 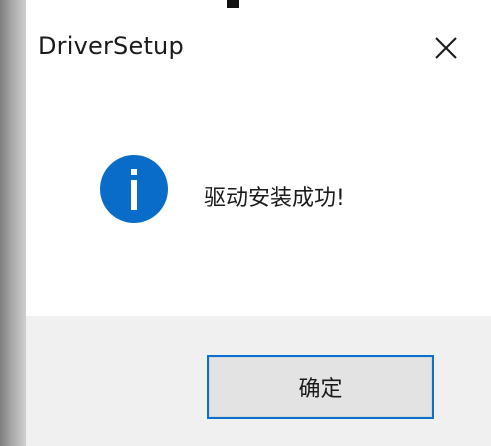 I want to click on ok-button-label: 确定, so click(x=320, y=389).